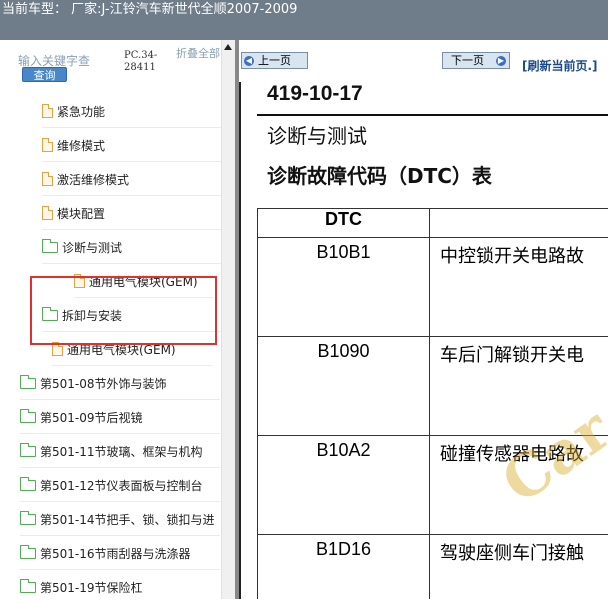 The width and height of the screenshot is (608, 604). I want to click on dtc-code: B10B1, so click(344, 287).